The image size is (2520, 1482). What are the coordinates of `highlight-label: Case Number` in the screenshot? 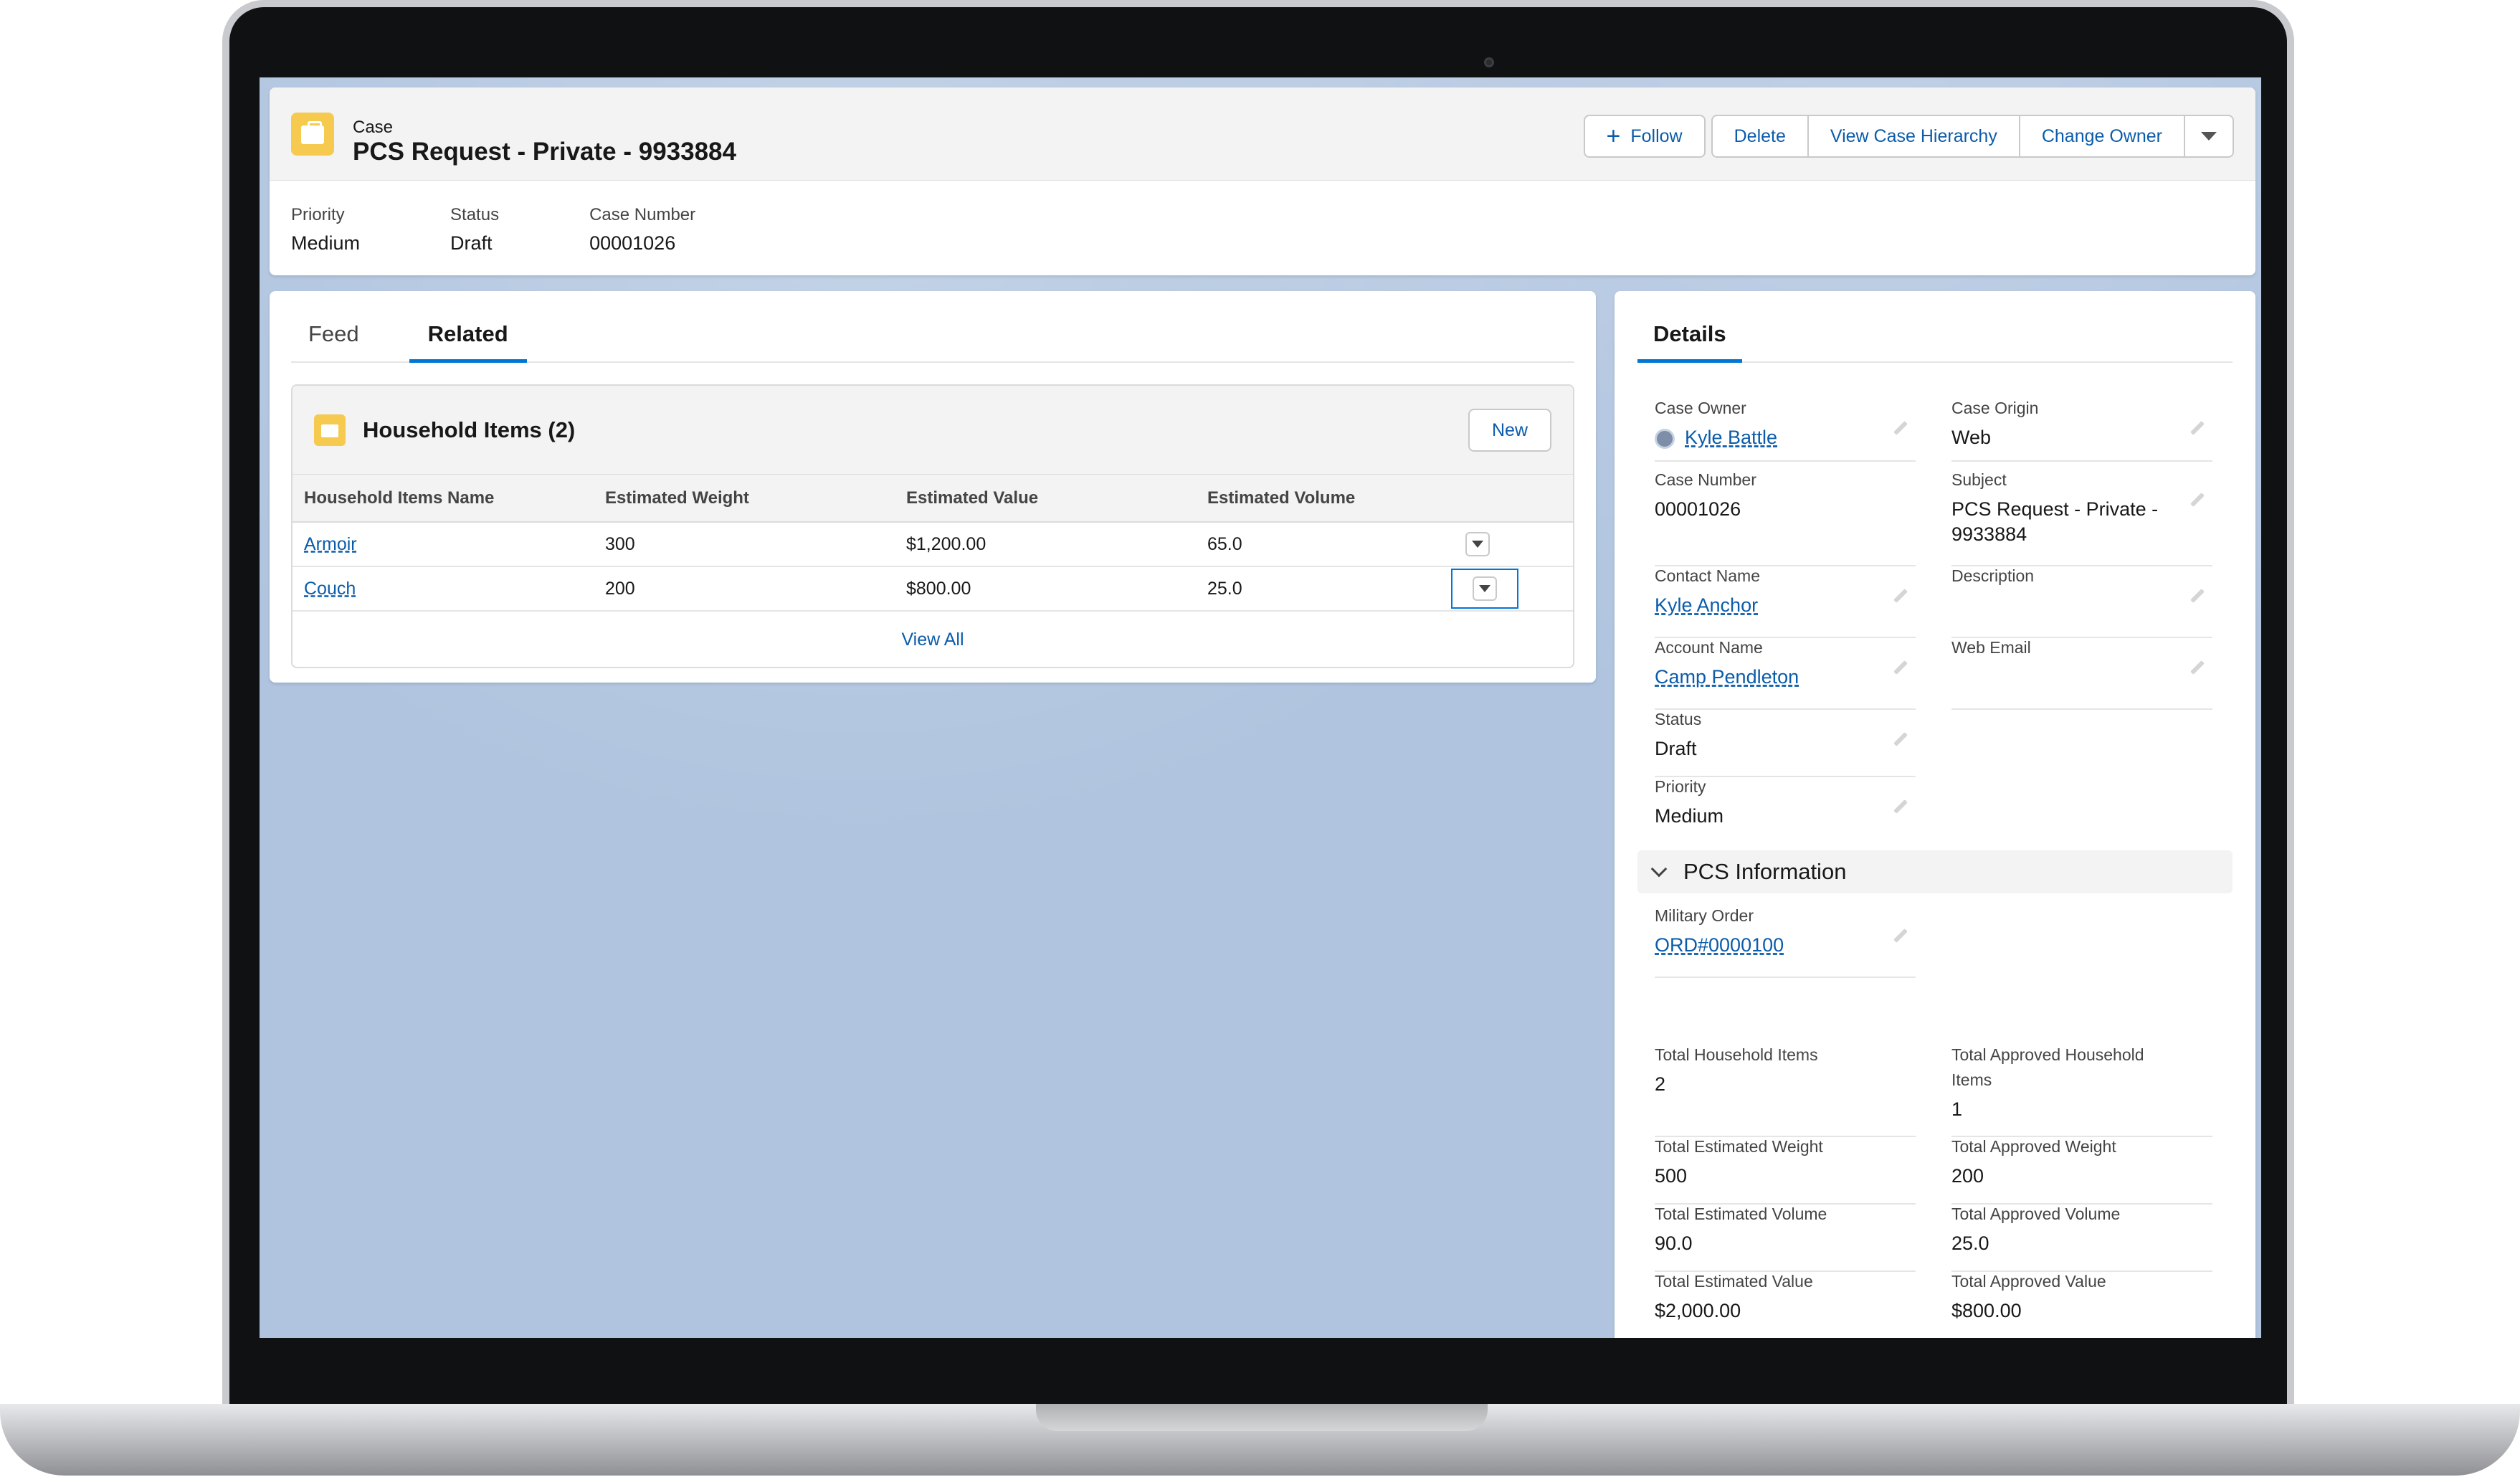 It's located at (642, 214).